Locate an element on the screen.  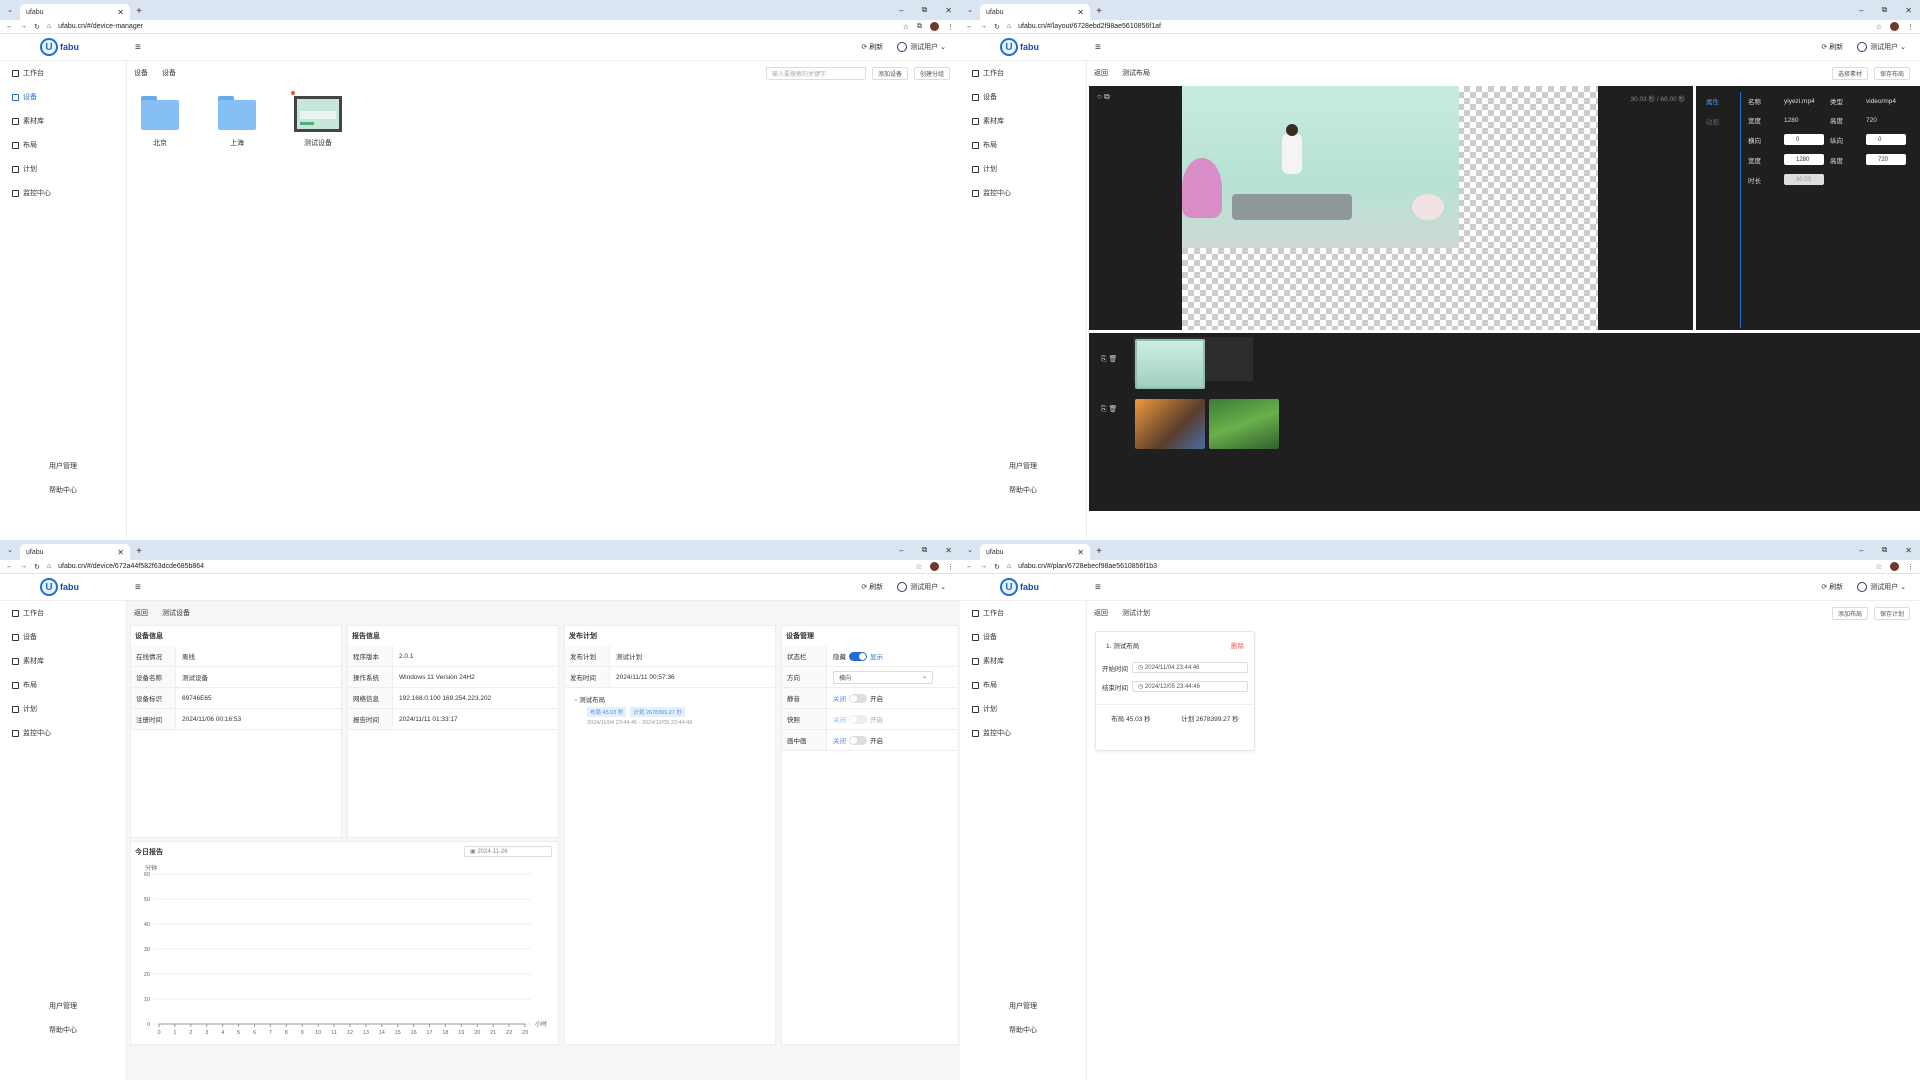
status-bar-toggle is located at coordinates (858, 657).